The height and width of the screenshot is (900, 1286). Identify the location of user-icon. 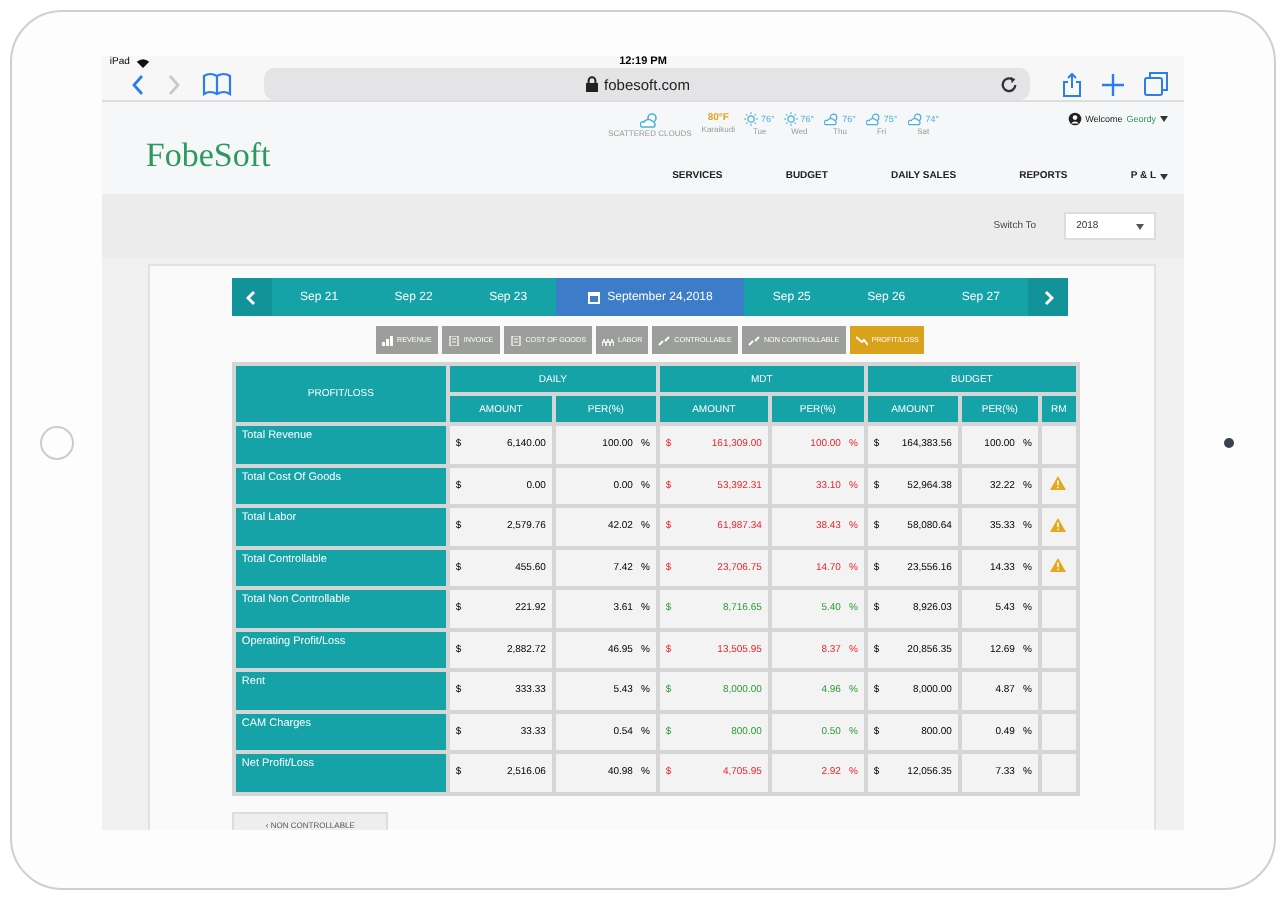
(1074, 119).